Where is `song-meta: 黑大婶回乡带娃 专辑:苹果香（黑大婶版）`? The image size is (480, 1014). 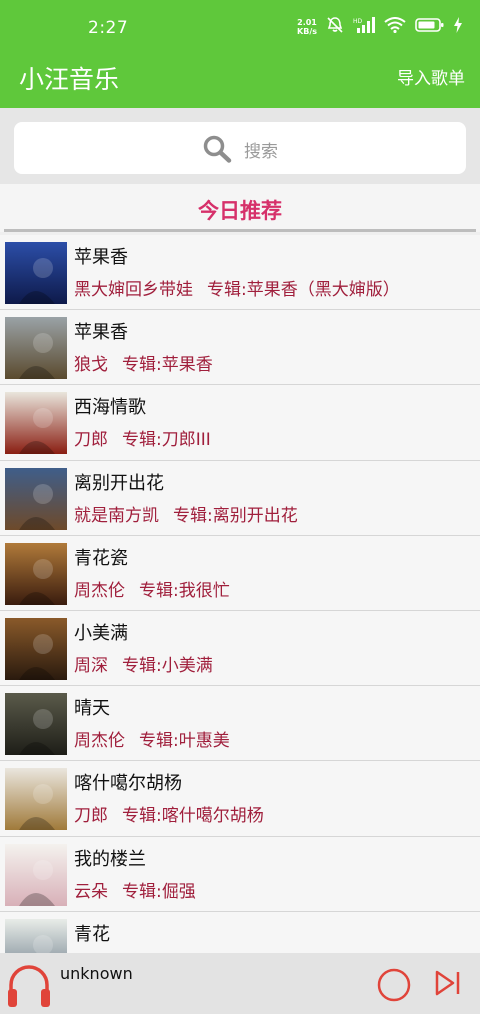 song-meta: 黑大婶回乡带娃 专辑:苹果香（黑大婶版） is located at coordinates (237, 287).